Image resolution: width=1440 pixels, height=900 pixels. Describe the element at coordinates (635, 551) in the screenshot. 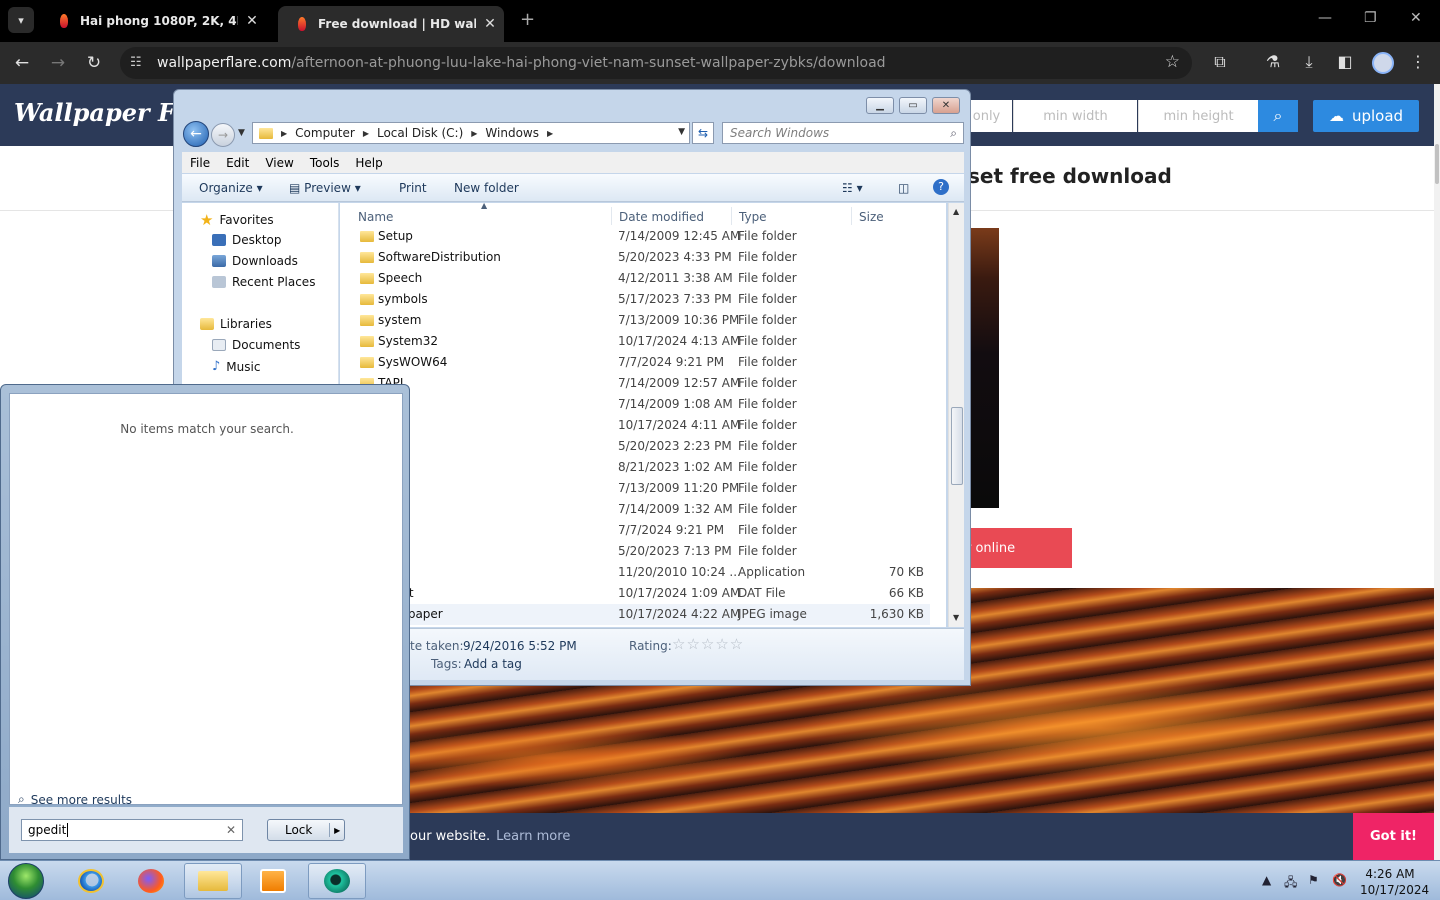

I see `file-row: 5/20/2023 7:13 PM File folder` at that location.